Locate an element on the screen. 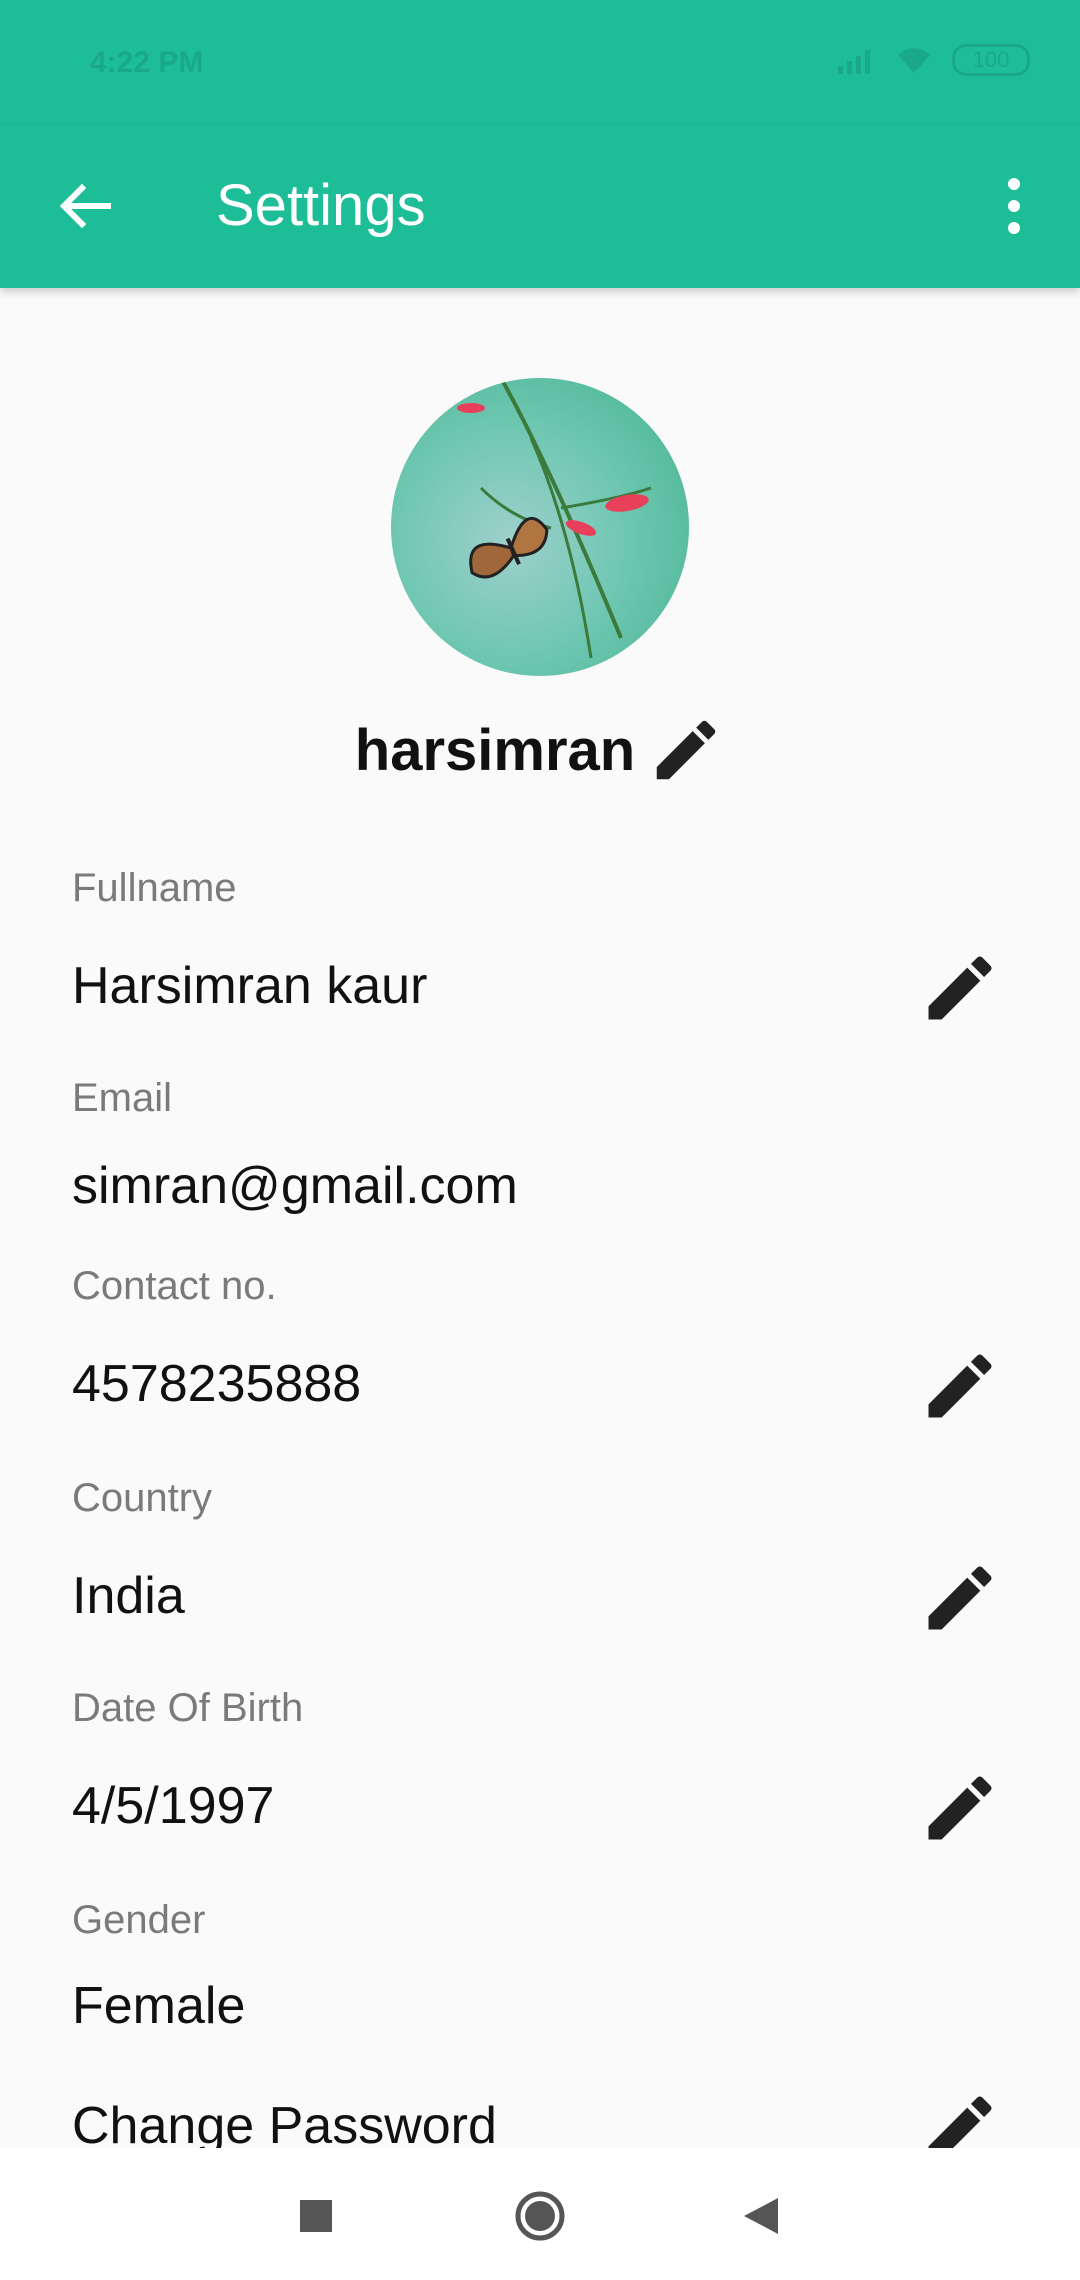 The image size is (1080, 2280). fullname-label: Fullname is located at coordinates (154, 888).